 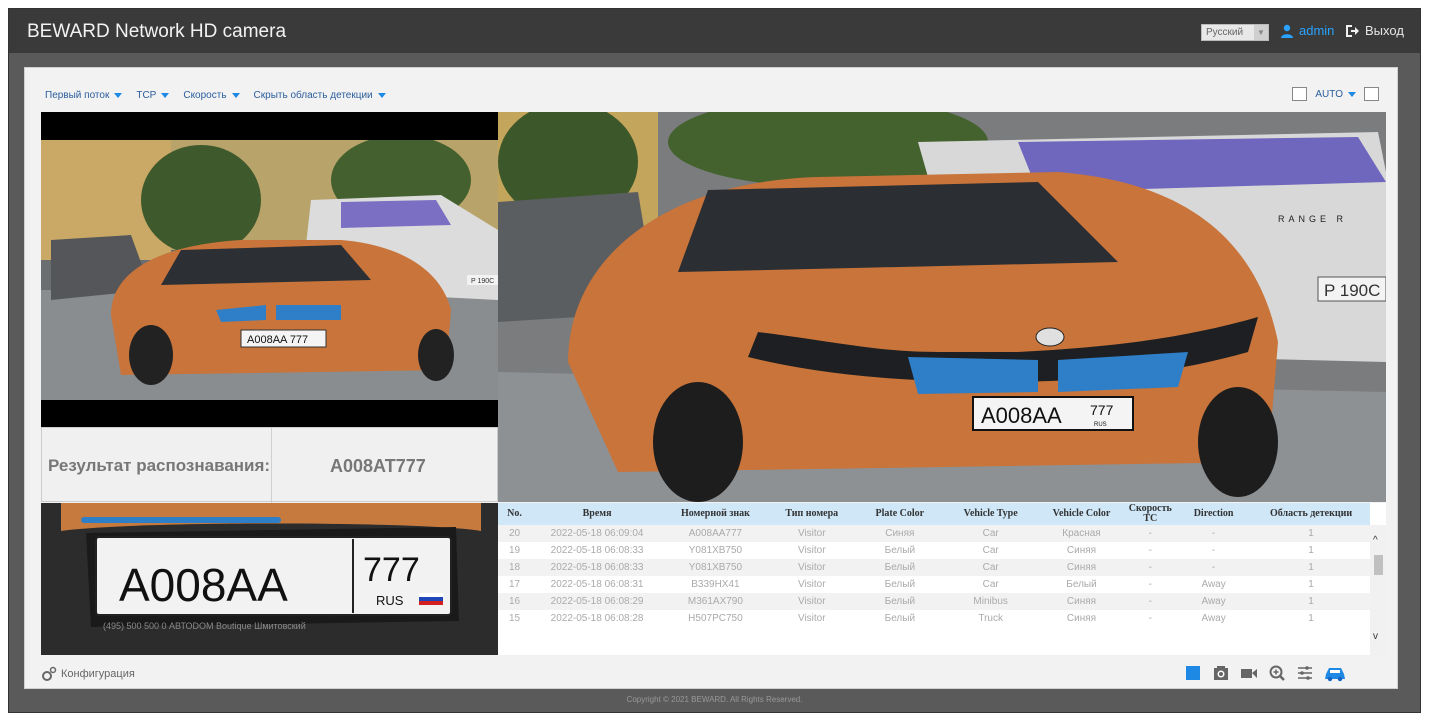 What do you see at coordinates (482, 281) in the screenshot?
I see `bg-plate-small: P 190C` at bounding box center [482, 281].